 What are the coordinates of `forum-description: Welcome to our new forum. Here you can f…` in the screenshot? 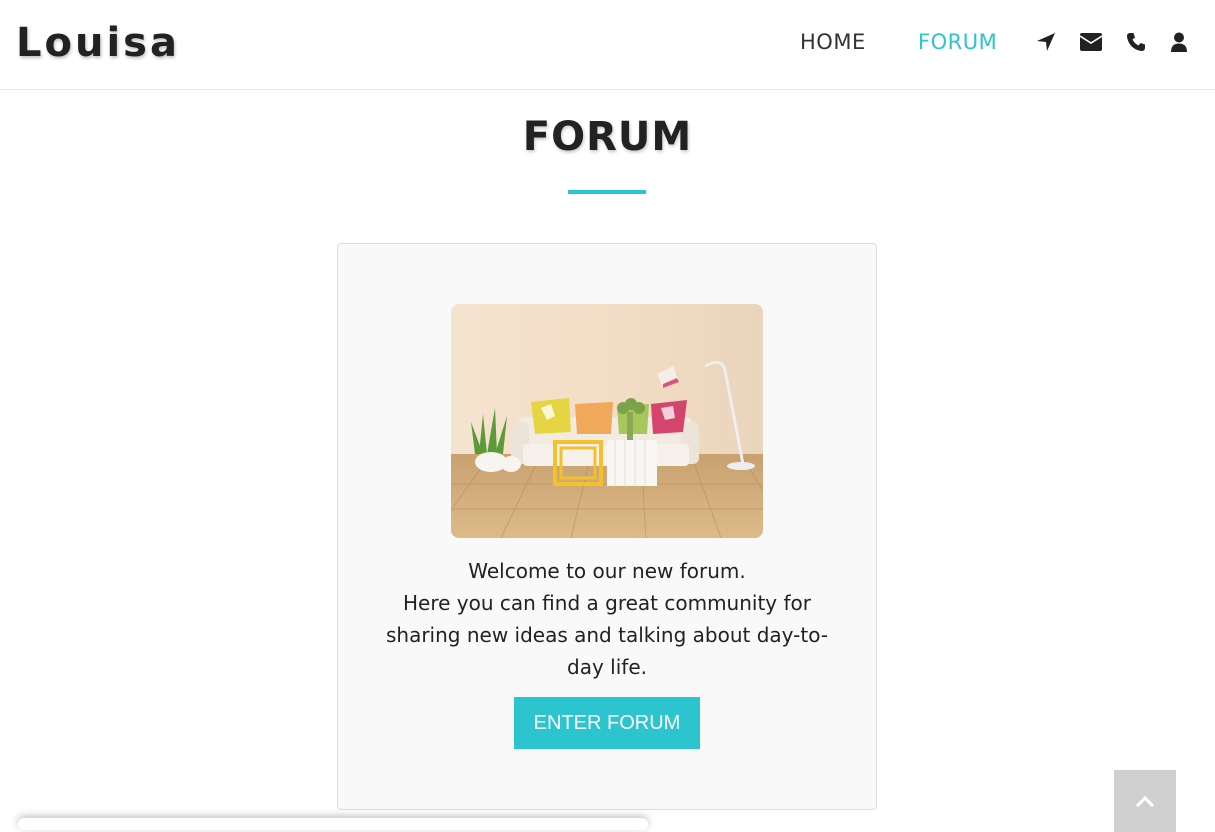 It's located at (607, 619).